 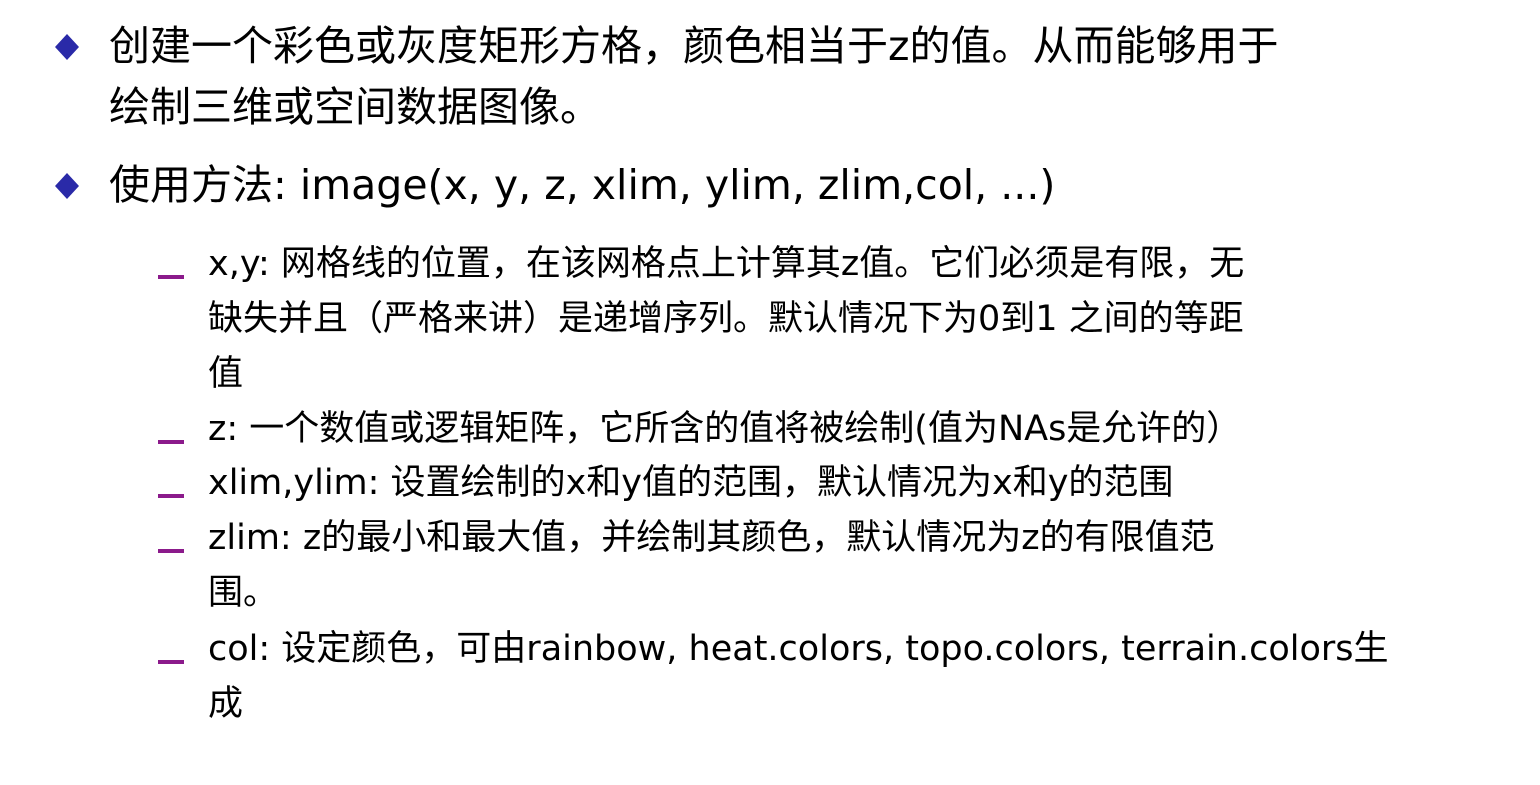 What do you see at coordinates (711, 566) in the screenshot?
I see `sub-bullet-4-text: zlim: z的最小和最大值，并绘制其颜色，默认情况为z的有限值范 围。` at bounding box center [711, 566].